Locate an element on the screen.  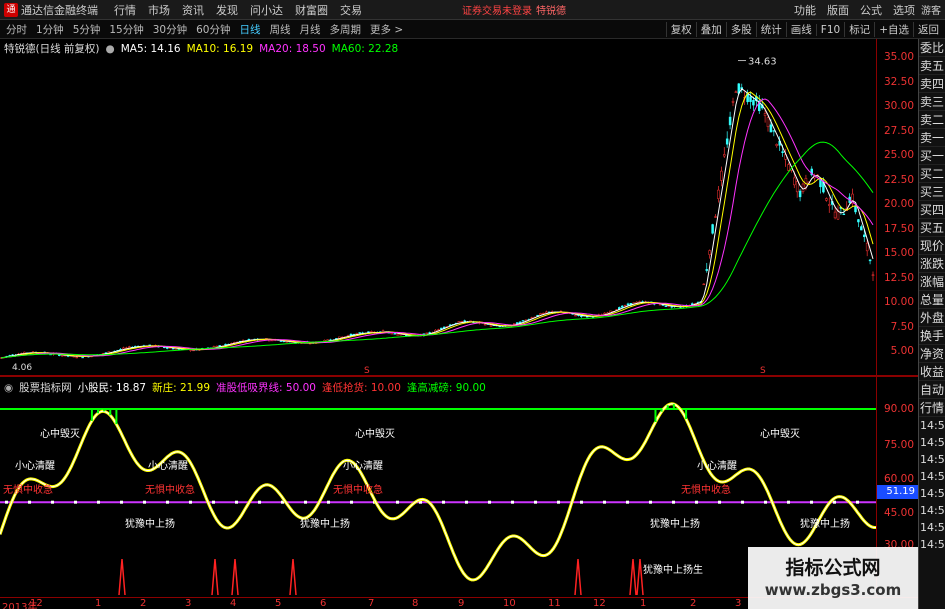
side-tab: 买四 is located at coordinates (932, 210).